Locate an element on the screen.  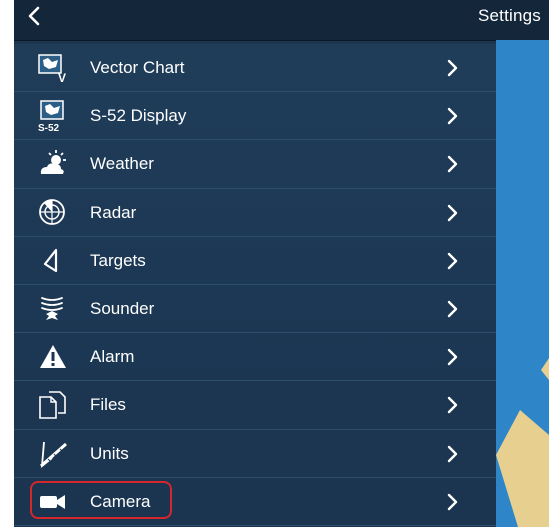
vector-chart-icon: V is located at coordinates (53, 68).